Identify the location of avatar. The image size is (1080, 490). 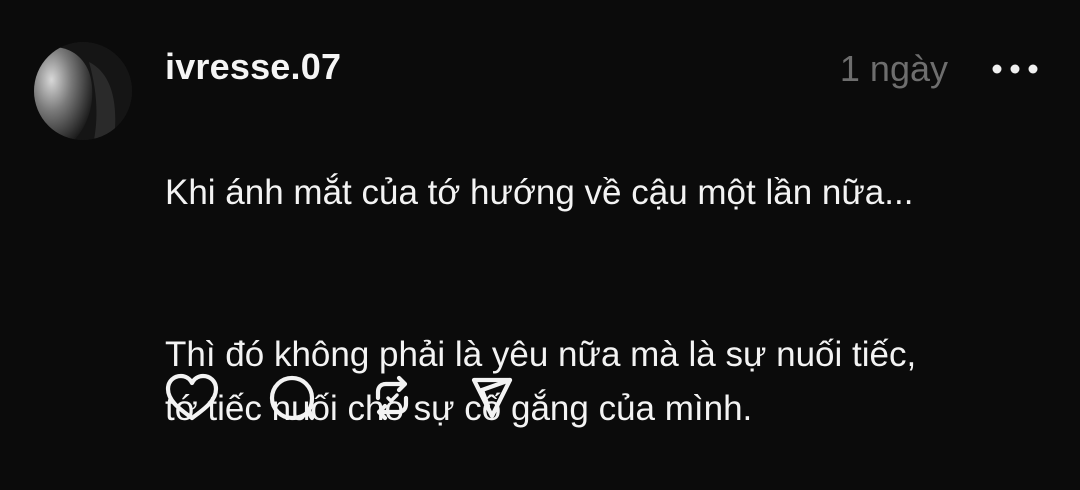
(83, 91).